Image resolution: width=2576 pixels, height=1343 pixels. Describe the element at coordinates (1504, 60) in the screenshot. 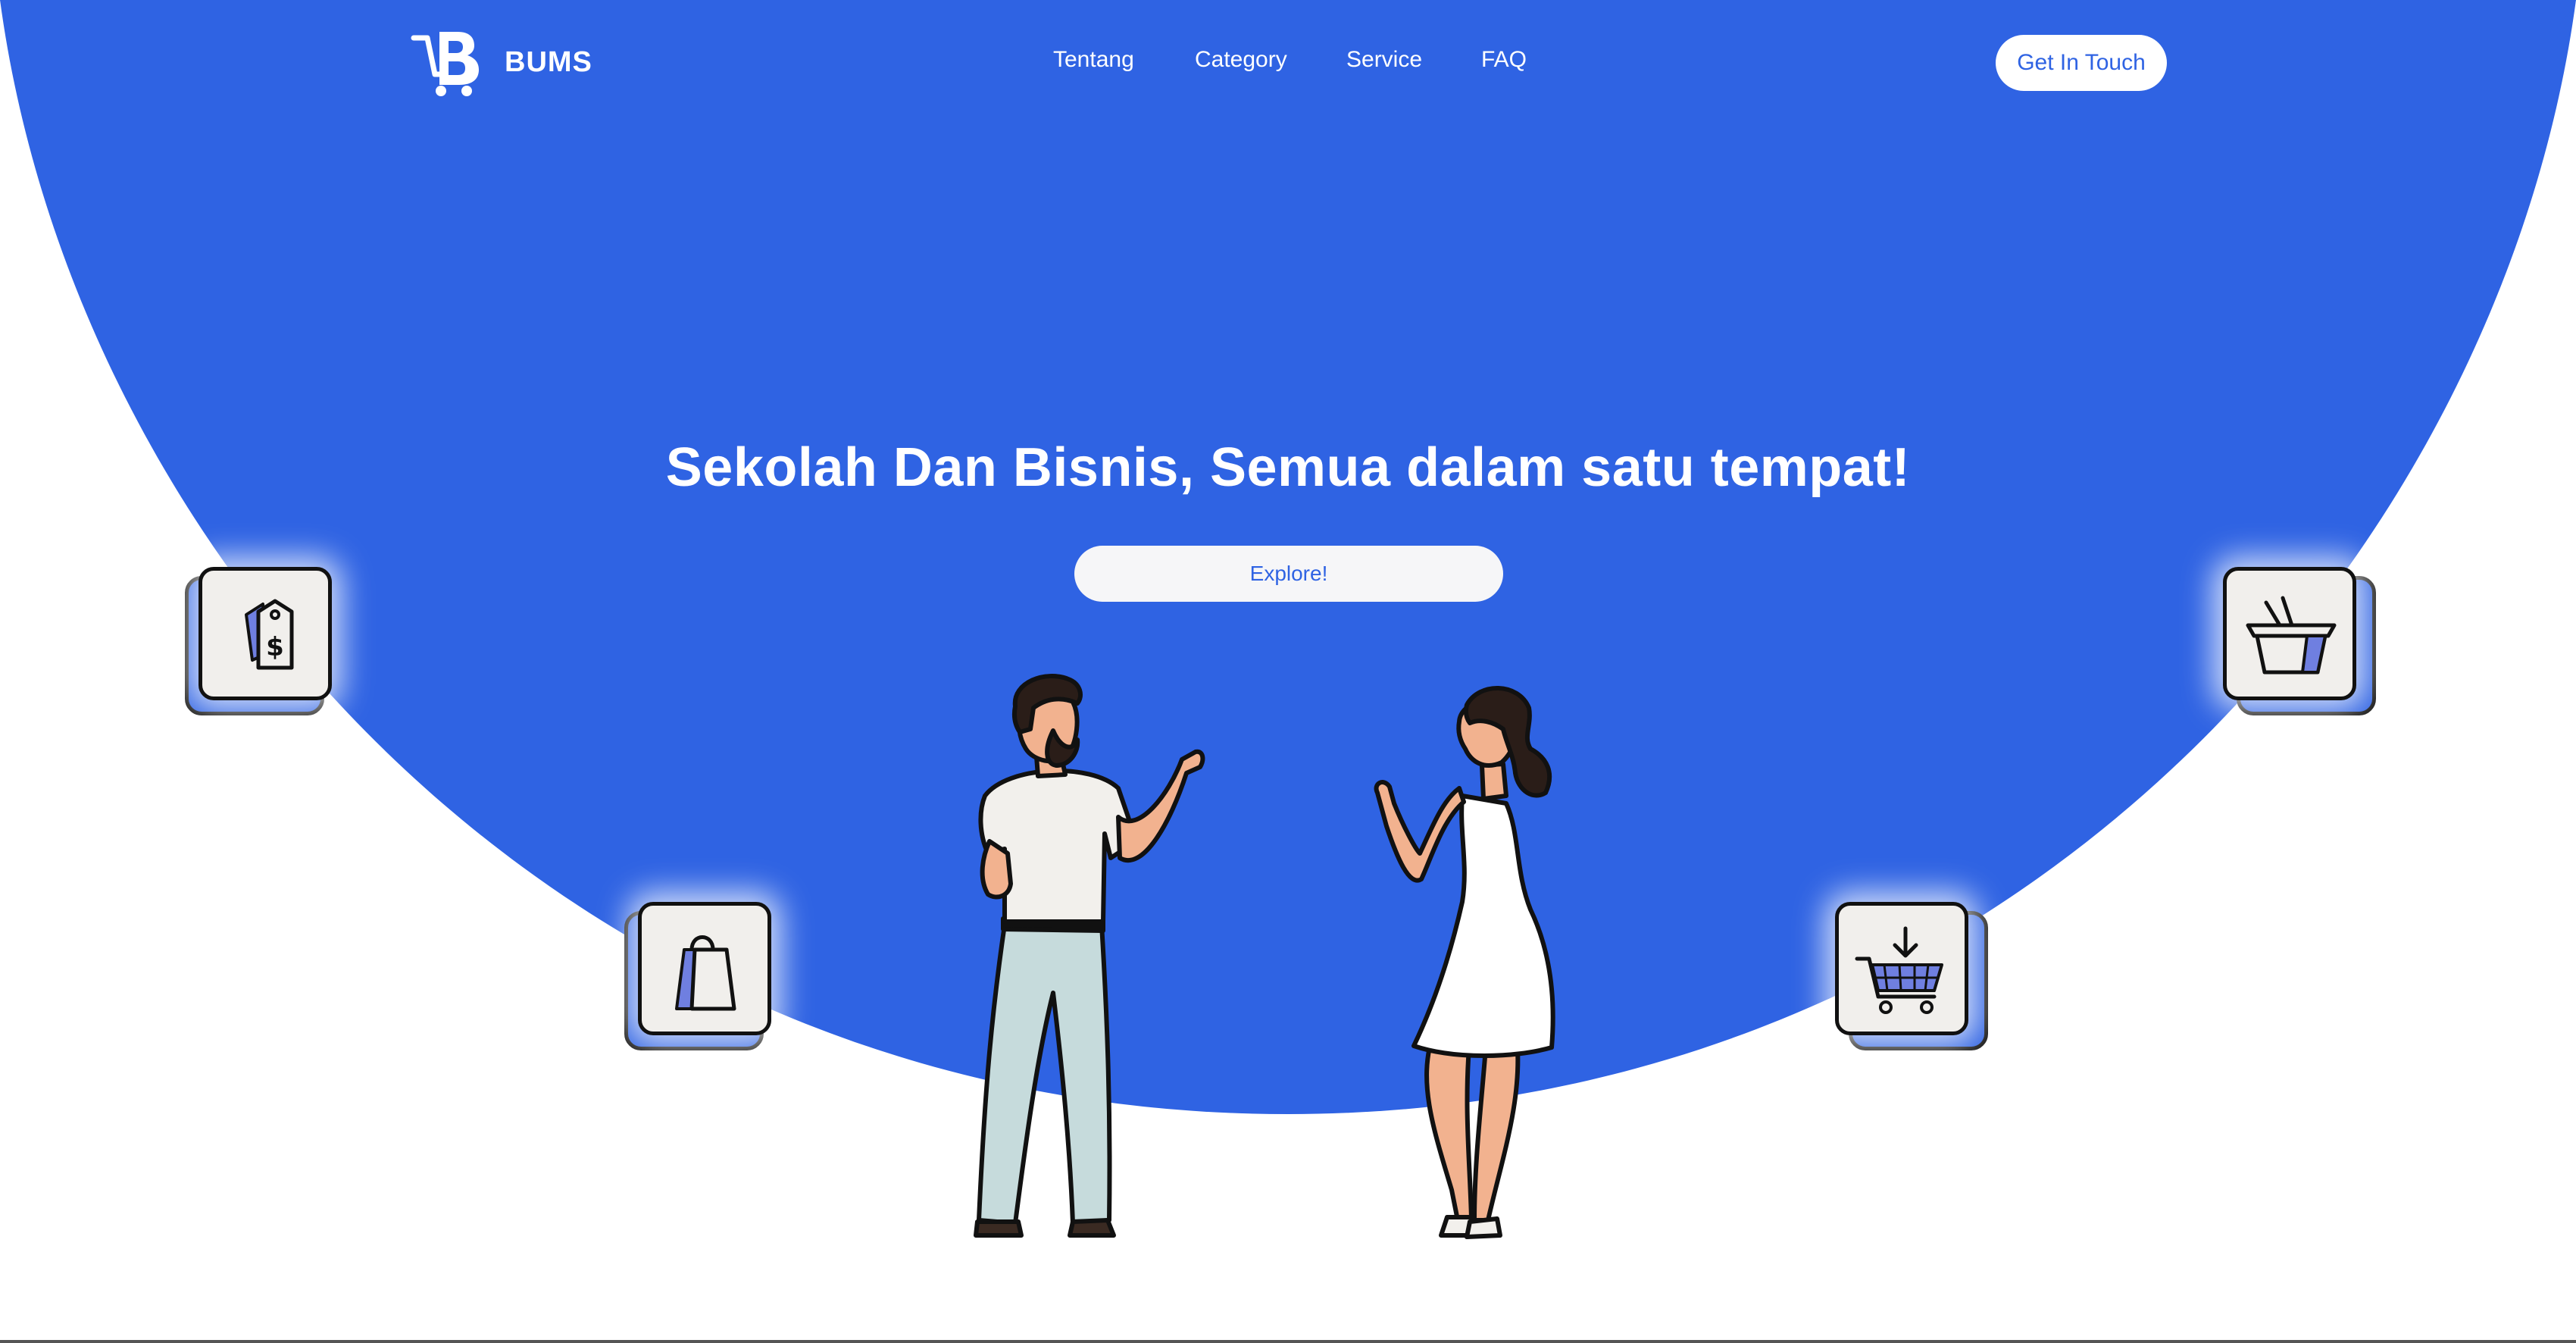

I see `nav-link-faq: FAQ` at that location.